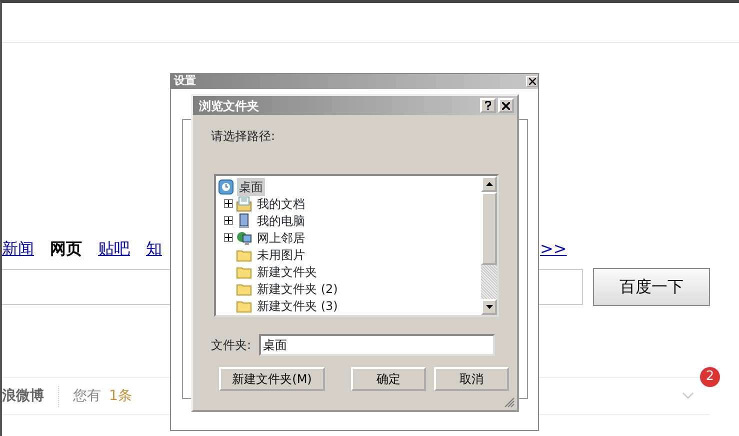 Image resolution: width=739 pixels, height=436 pixels. What do you see at coordinates (651, 287) in the screenshot?
I see `search-button: 百度一下` at bounding box center [651, 287].